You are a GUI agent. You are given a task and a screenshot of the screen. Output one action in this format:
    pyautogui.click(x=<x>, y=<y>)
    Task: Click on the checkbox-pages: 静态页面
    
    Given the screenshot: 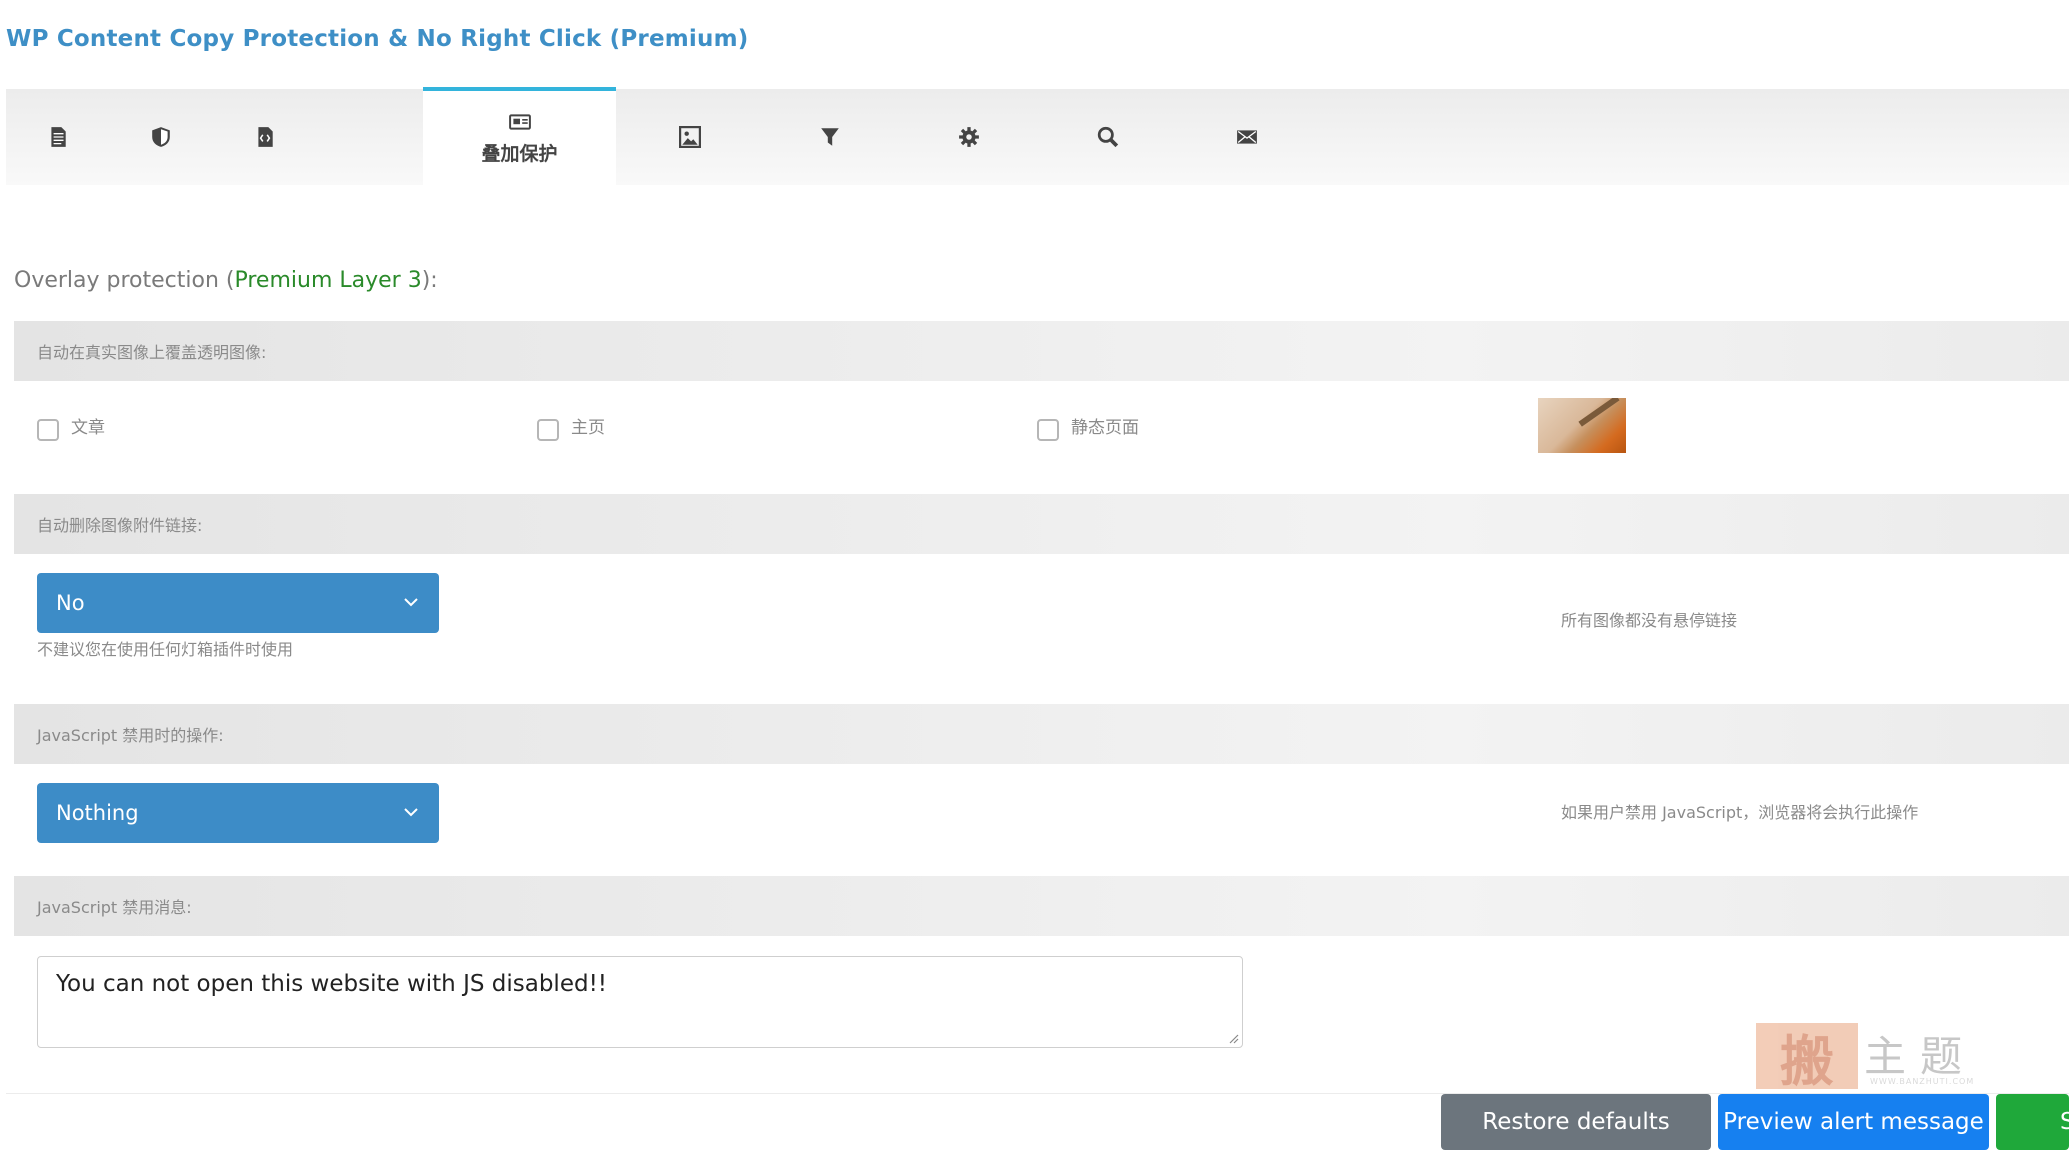 What is the action you would take?
    pyautogui.click(x=1088, y=425)
    